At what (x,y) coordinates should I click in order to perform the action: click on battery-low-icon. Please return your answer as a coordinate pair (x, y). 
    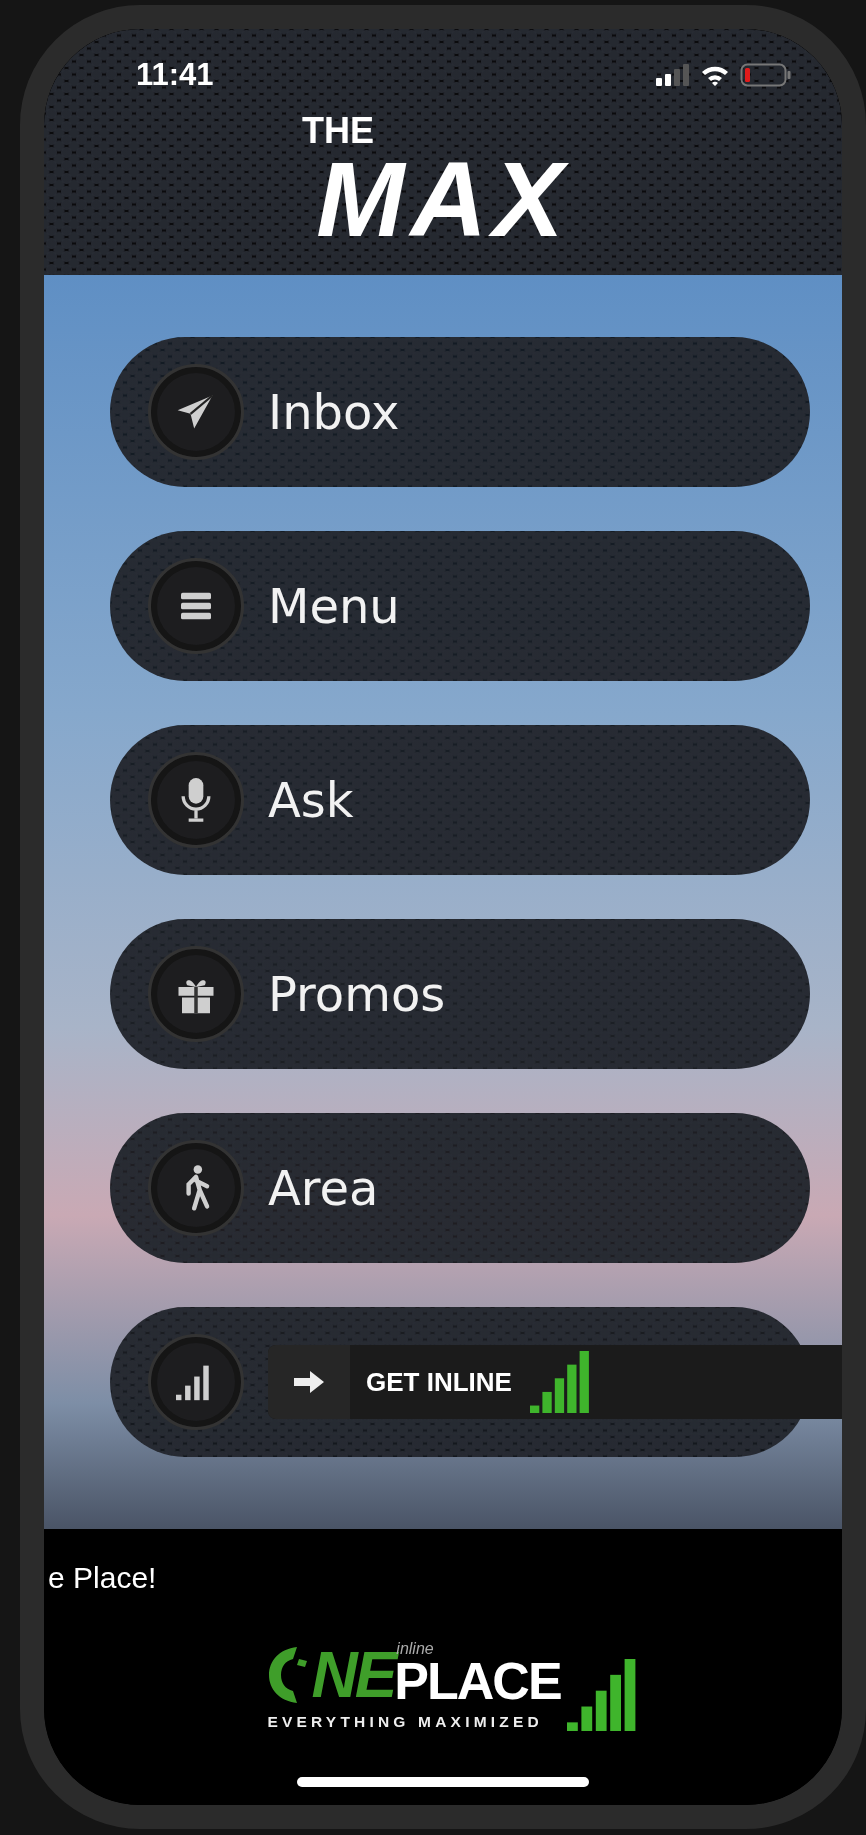
    Looking at the image, I should click on (766, 75).